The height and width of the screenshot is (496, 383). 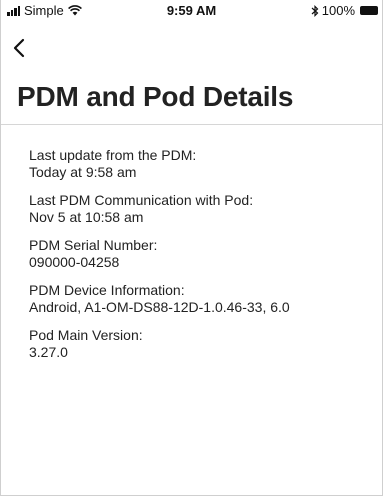 What do you see at coordinates (86, 335) in the screenshot?
I see `detail-label: Pod Main Version:` at bounding box center [86, 335].